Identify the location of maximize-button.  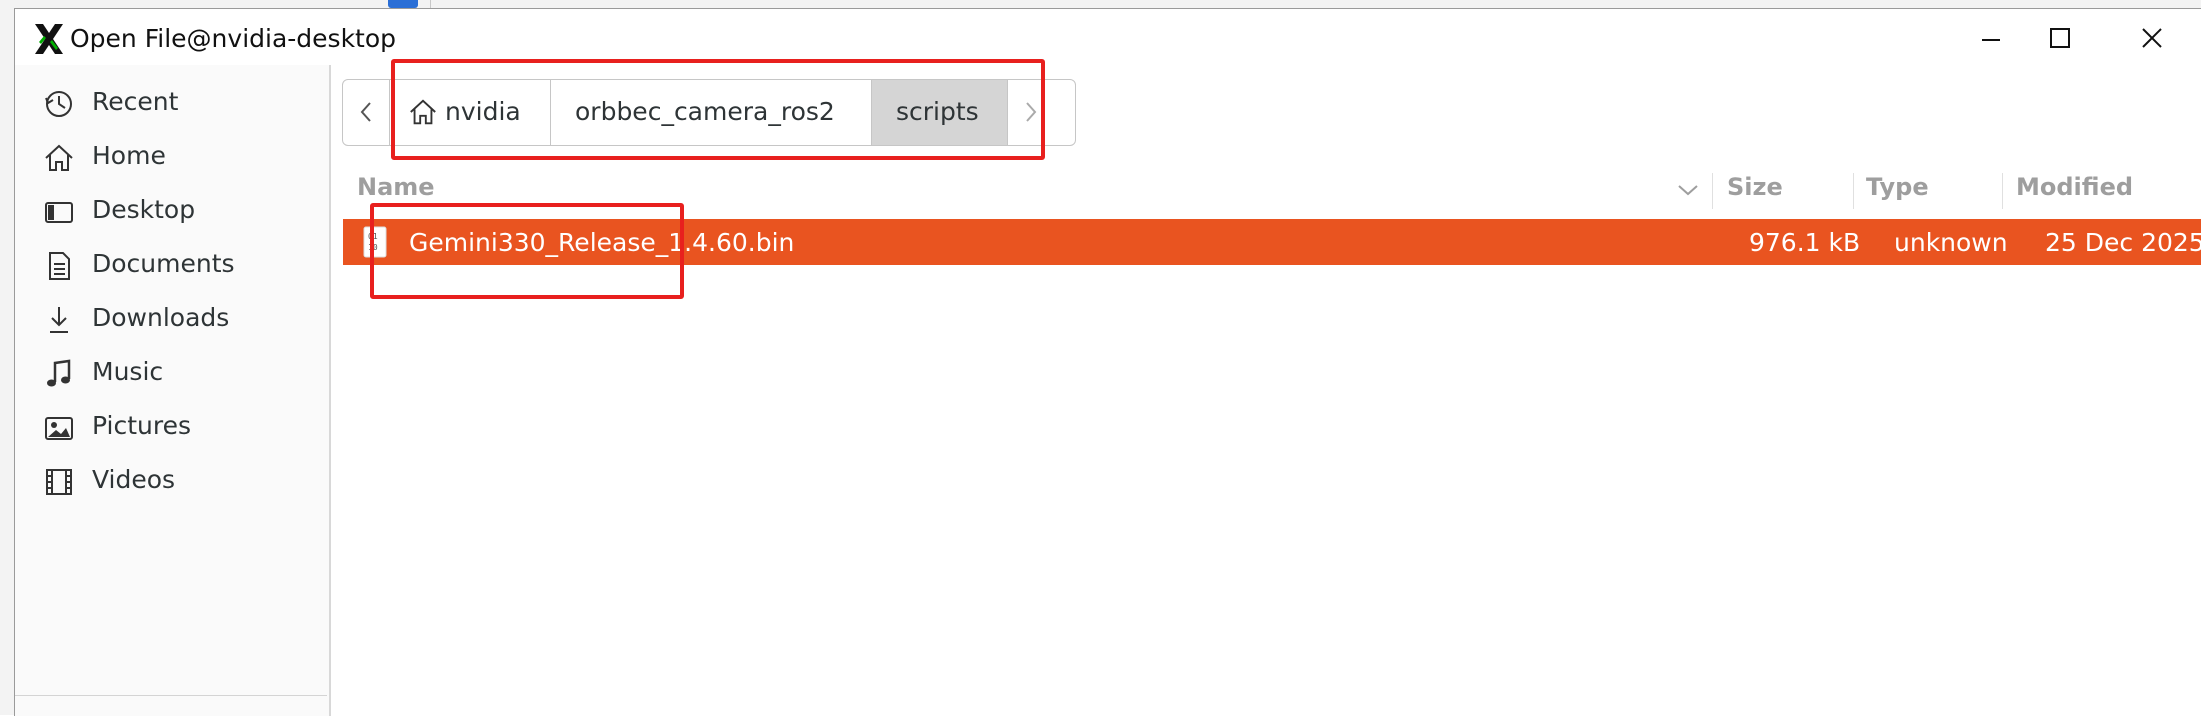
(2060, 38).